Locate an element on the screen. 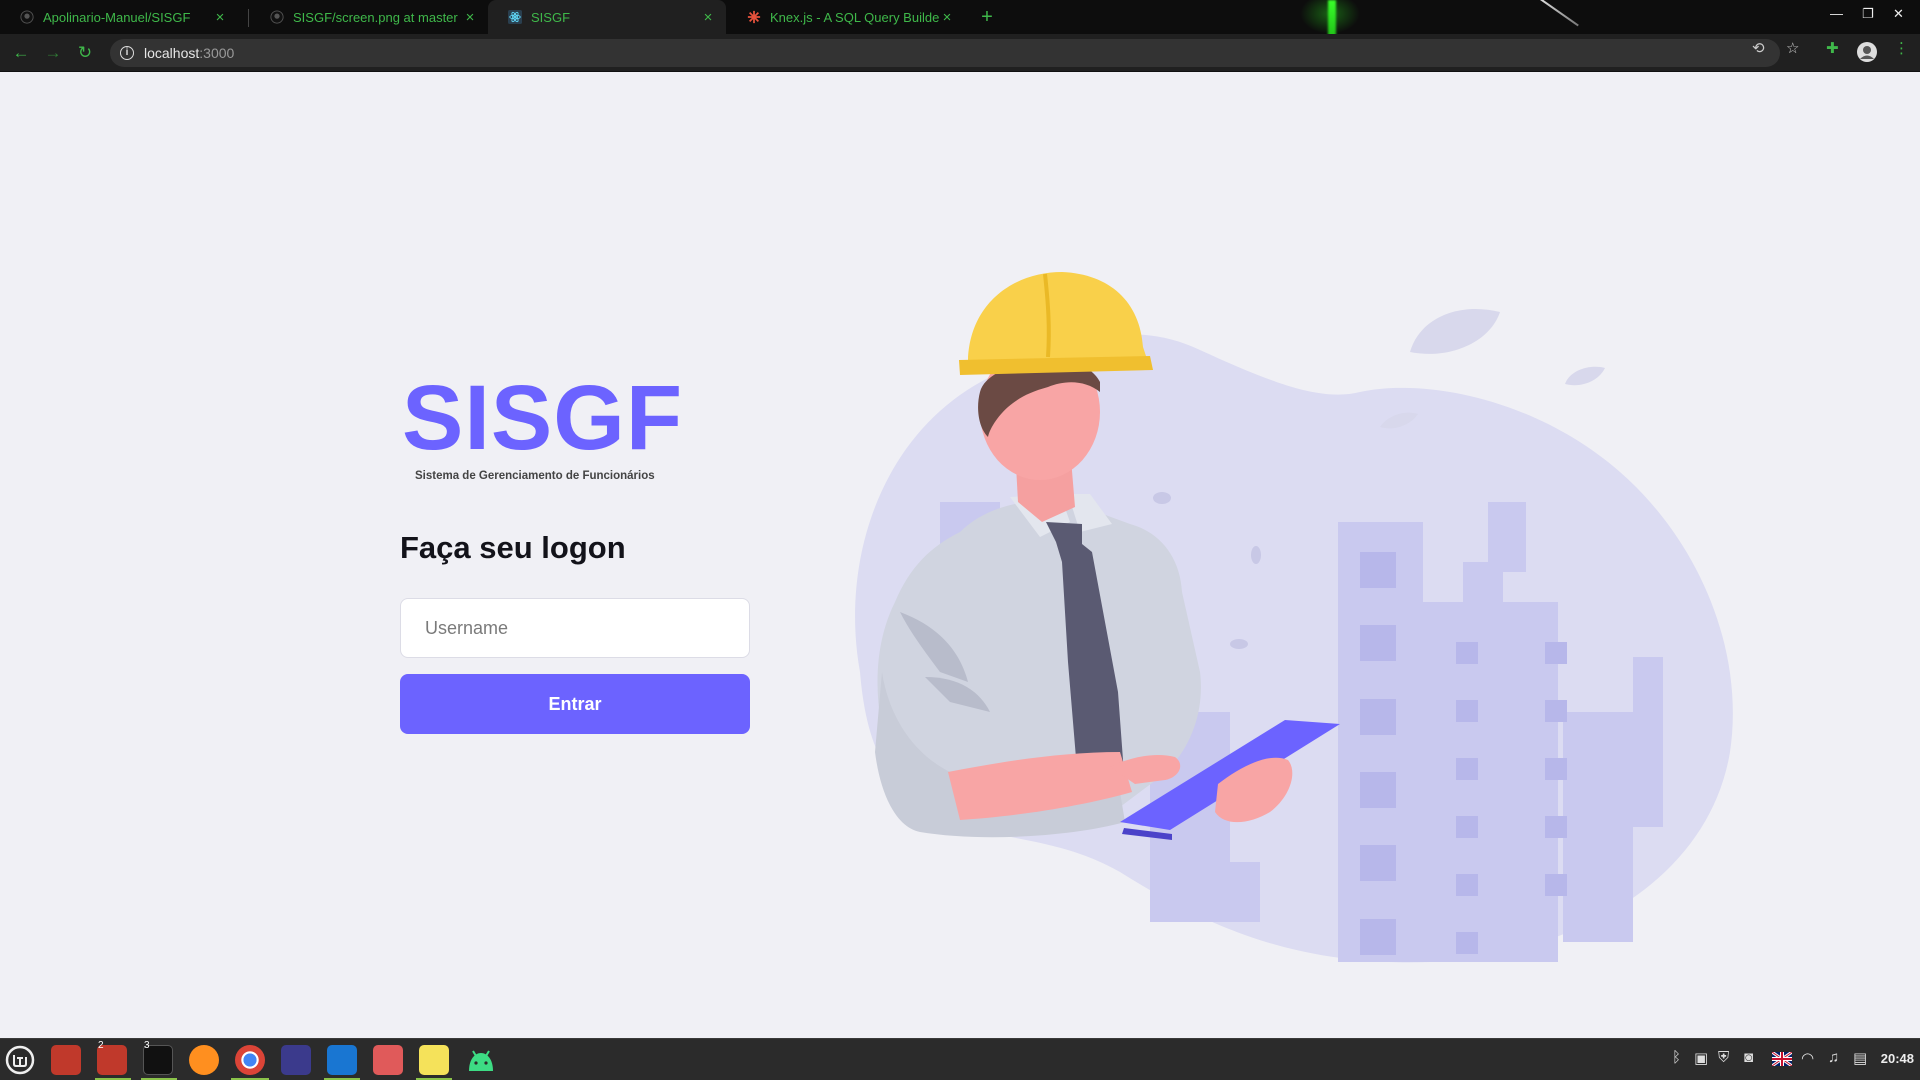 This screenshot has height=1080, width=1920. file-manager-icon is located at coordinates (66, 1060).